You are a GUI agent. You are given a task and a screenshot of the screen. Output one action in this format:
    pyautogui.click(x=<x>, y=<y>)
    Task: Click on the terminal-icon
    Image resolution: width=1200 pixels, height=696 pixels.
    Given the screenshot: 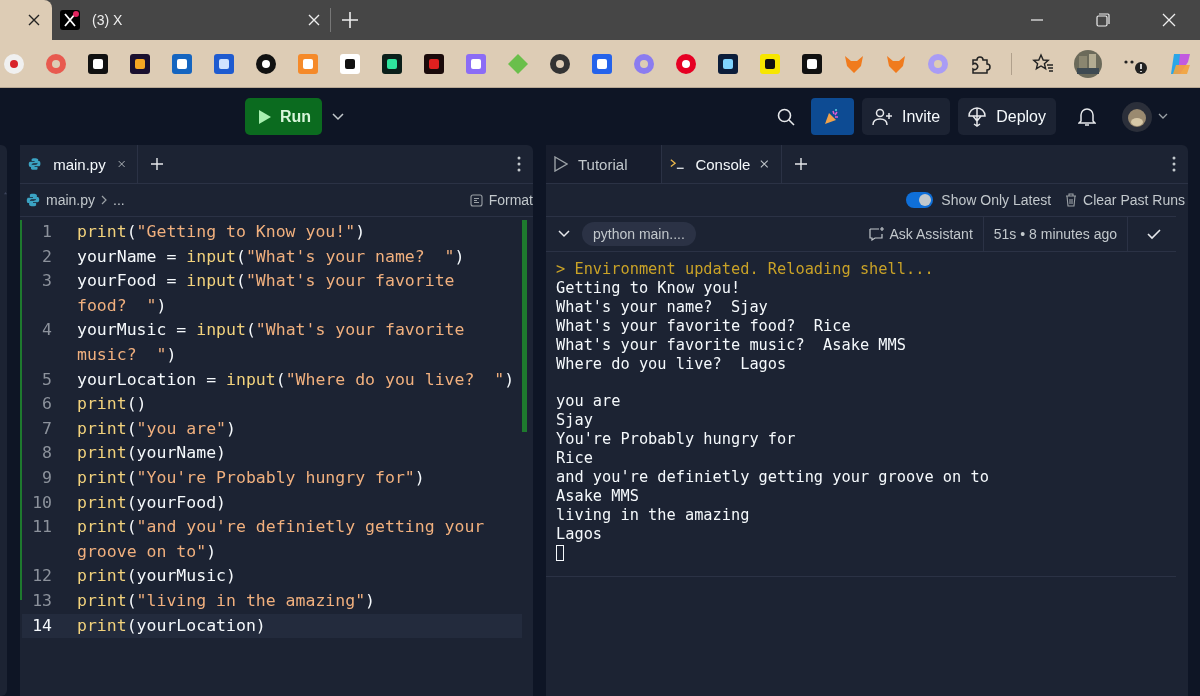 What is the action you would take?
    pyautogui.click(x=678, y=164)
    